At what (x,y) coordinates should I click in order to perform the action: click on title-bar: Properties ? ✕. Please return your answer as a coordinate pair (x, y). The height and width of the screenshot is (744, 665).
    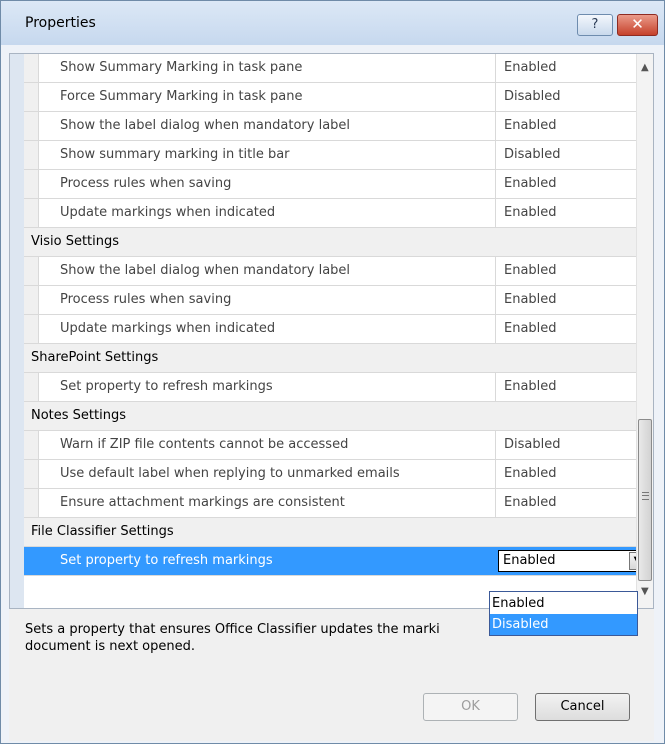
    Looking at the image, I should click on (332, 23).